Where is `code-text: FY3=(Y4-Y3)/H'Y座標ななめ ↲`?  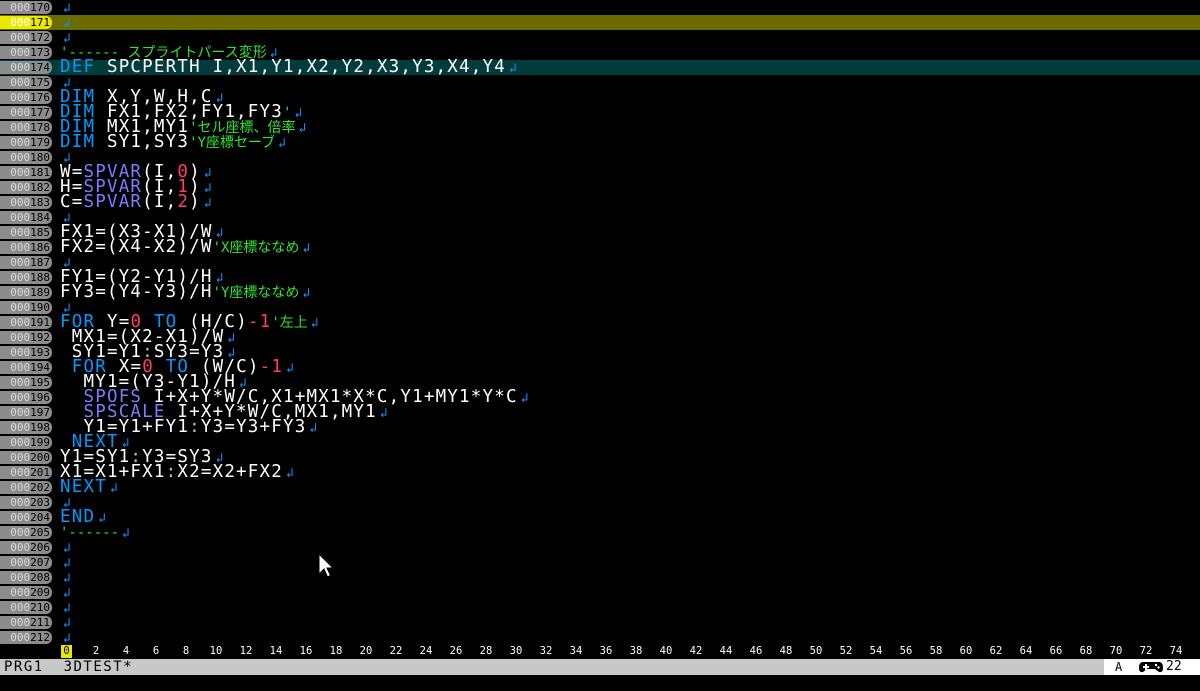 code-text: FY3=(Y4-Y3)/H'Y座標ななめ ↲ is located at coordinates (186, 292).